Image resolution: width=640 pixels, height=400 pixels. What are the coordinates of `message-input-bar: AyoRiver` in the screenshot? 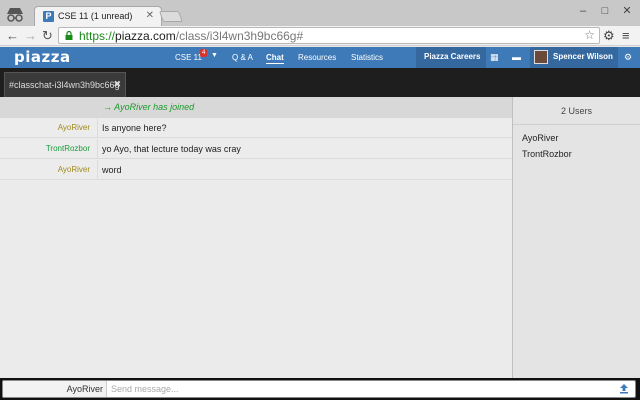 It's located at (320, 389).